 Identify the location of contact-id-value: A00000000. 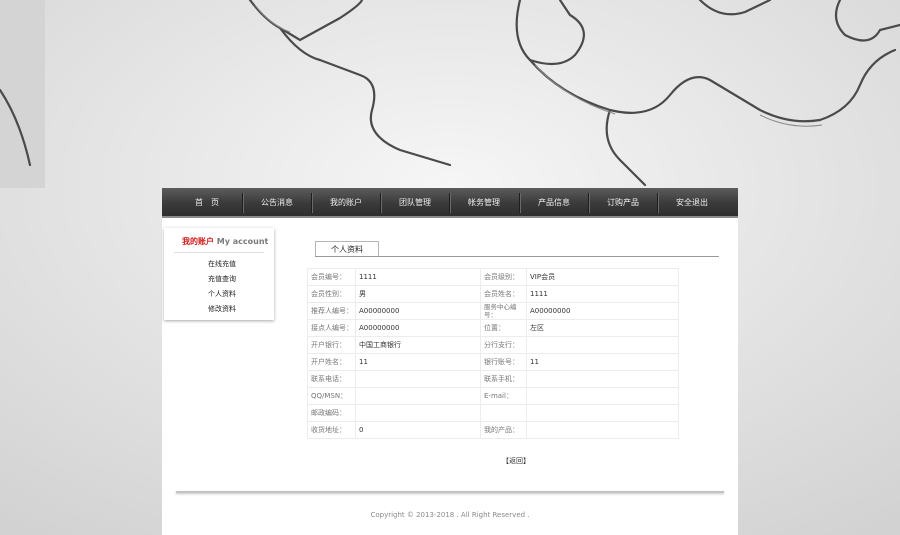
(418, 328).